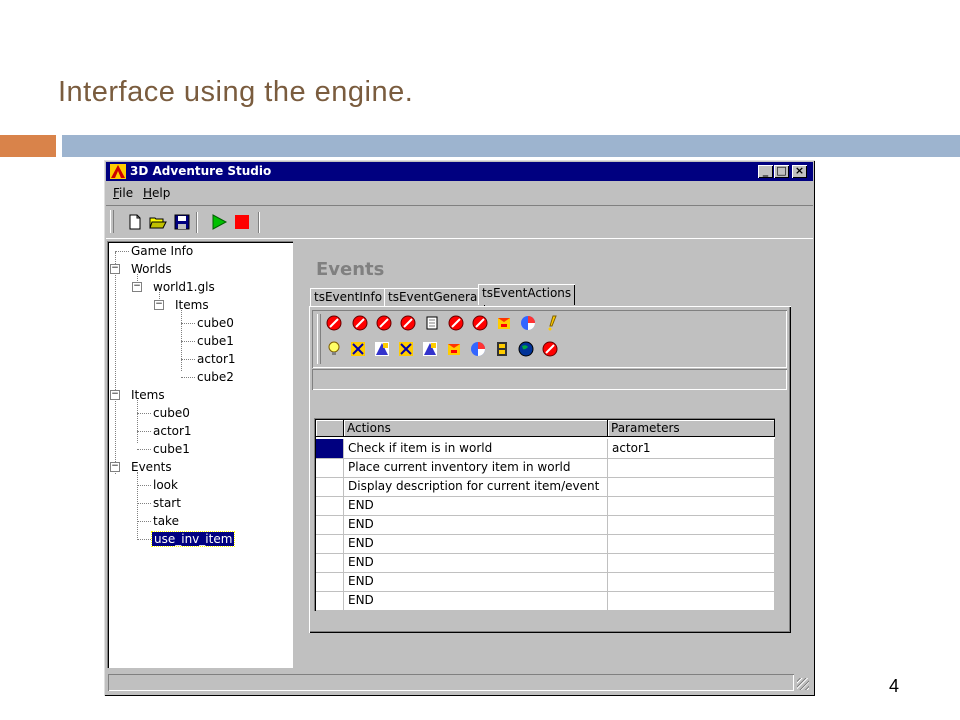  I want to click on tab-event-general: tsEventGeneral, so click(434, 297).